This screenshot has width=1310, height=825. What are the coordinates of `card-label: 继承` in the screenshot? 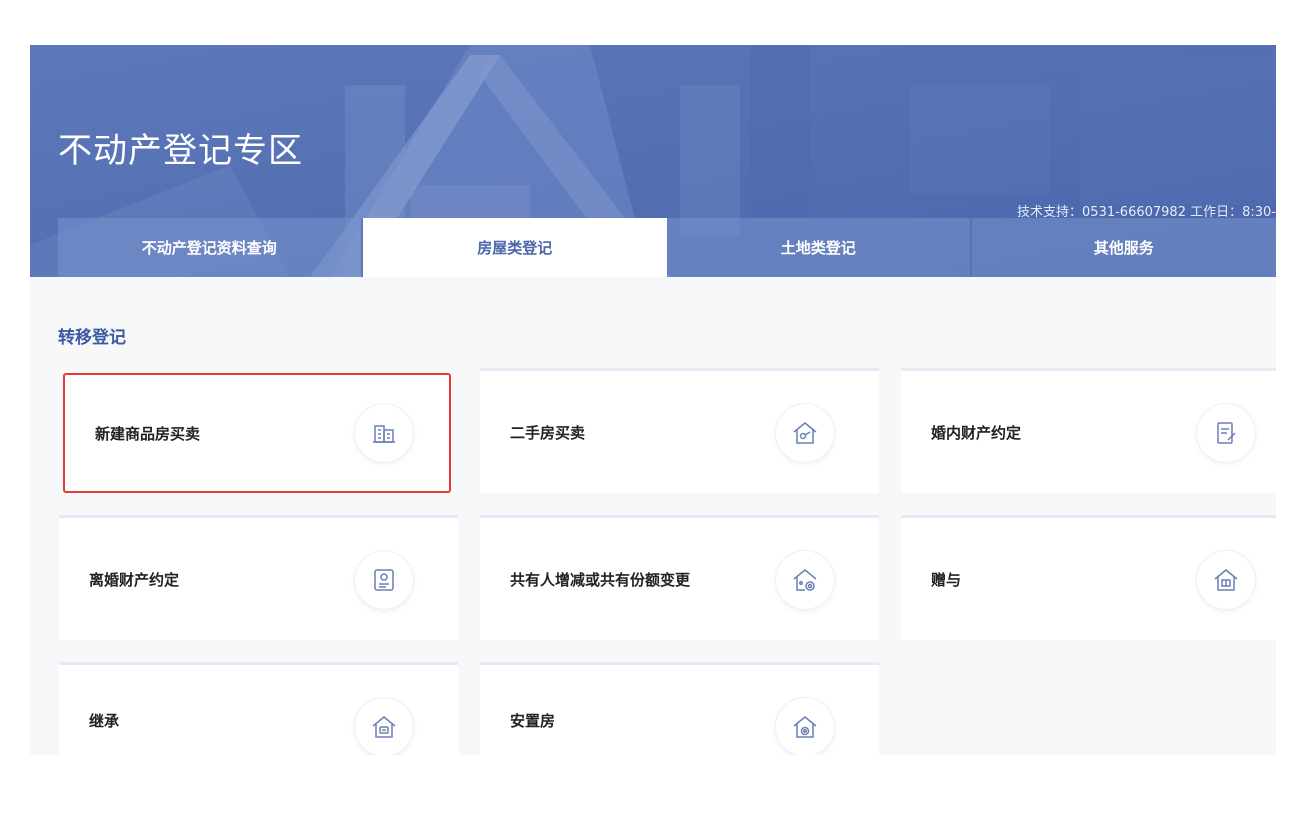 It's located at (104, 720).